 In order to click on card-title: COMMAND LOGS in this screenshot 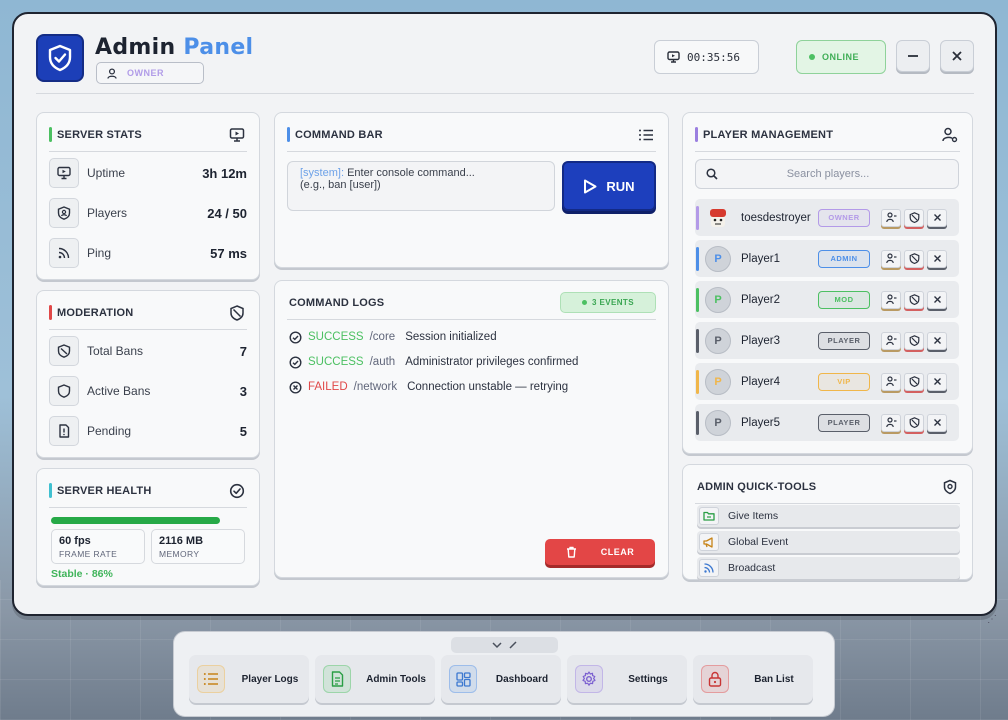, I will do `click(337, 303)`.